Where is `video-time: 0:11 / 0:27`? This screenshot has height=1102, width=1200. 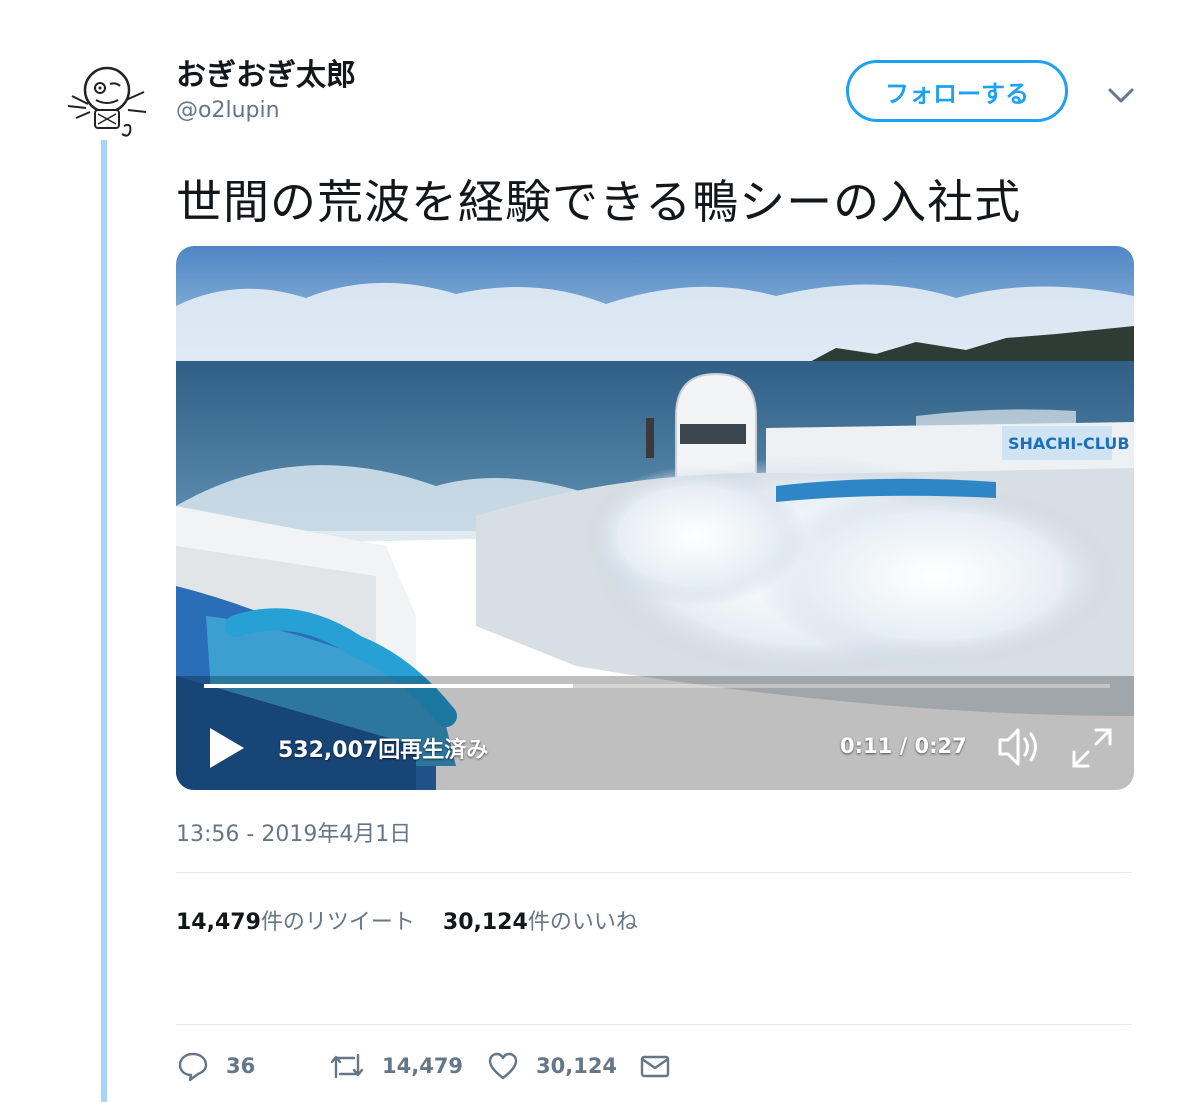
video-time: 0:11 / 0:27 is located at coordinates (903, 746).